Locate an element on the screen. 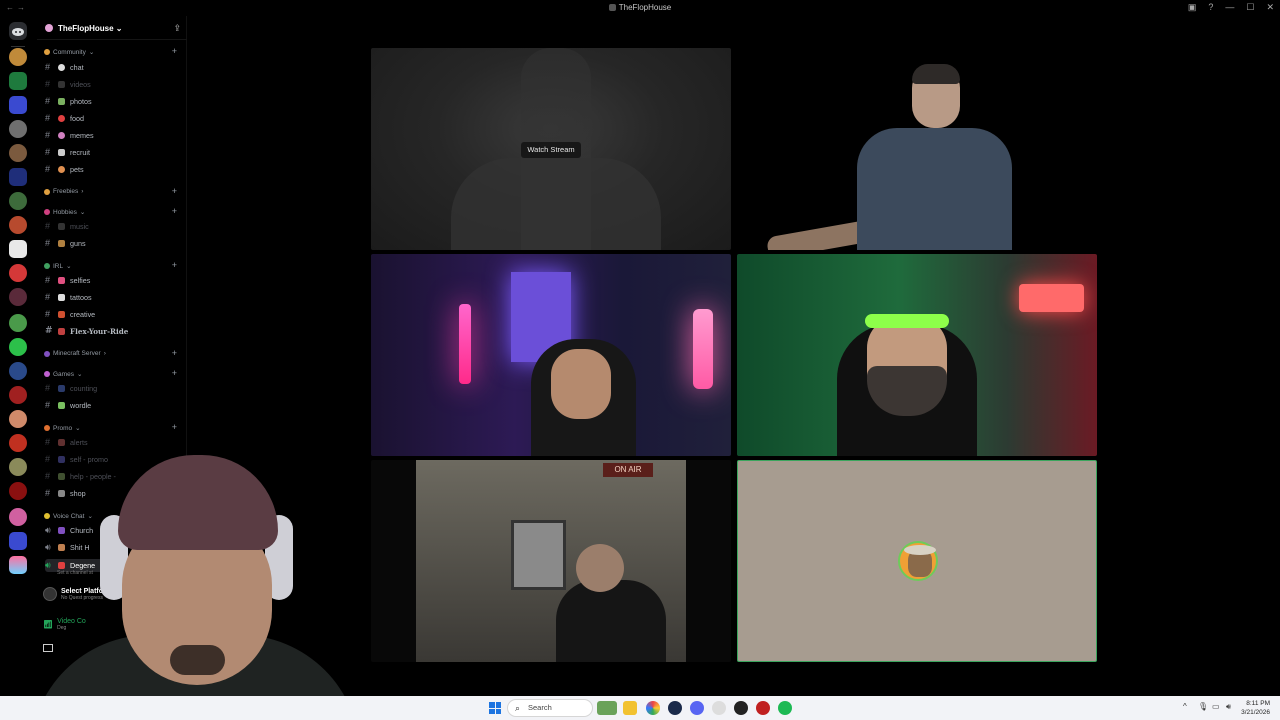 The height and width of the screenshot is (720, 1280). minimize-button: — is located at coordinates (1229, 7).